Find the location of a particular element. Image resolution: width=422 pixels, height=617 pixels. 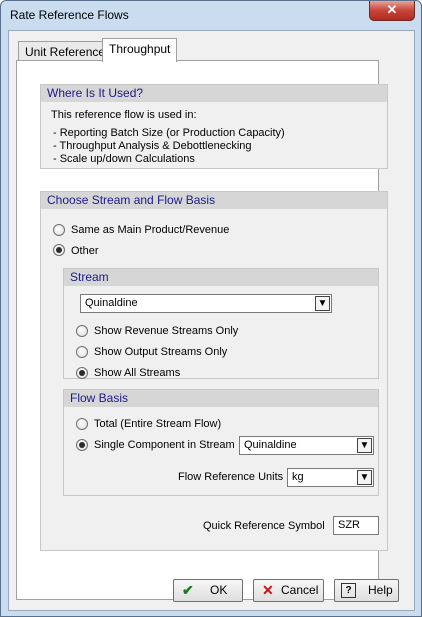

where-used-intro: This reference flow is used in: is located at coordinates (124, 115).